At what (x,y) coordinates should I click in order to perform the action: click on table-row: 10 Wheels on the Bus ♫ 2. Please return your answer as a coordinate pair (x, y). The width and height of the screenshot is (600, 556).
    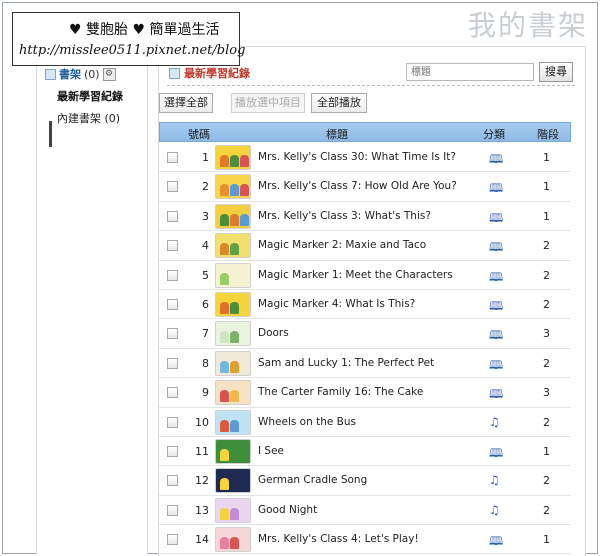
    Looking at the image, I should click on (365, 422).